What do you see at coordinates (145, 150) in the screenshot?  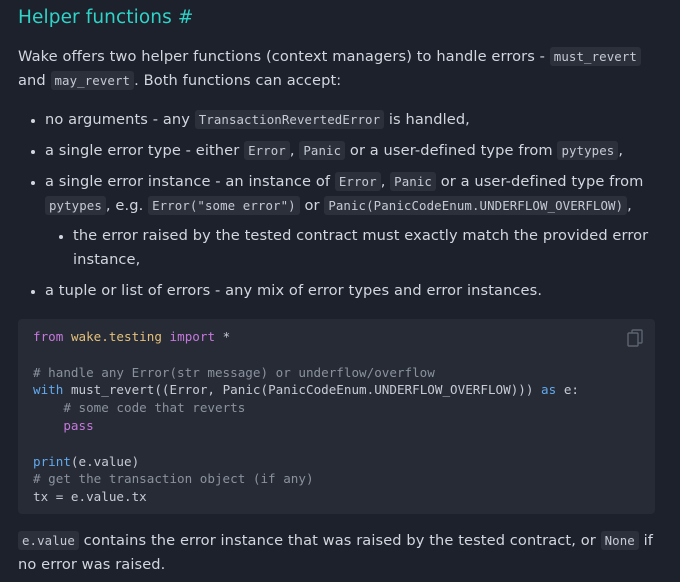 I see `list-text: a single error type - either` at bounding box center [145, 150].